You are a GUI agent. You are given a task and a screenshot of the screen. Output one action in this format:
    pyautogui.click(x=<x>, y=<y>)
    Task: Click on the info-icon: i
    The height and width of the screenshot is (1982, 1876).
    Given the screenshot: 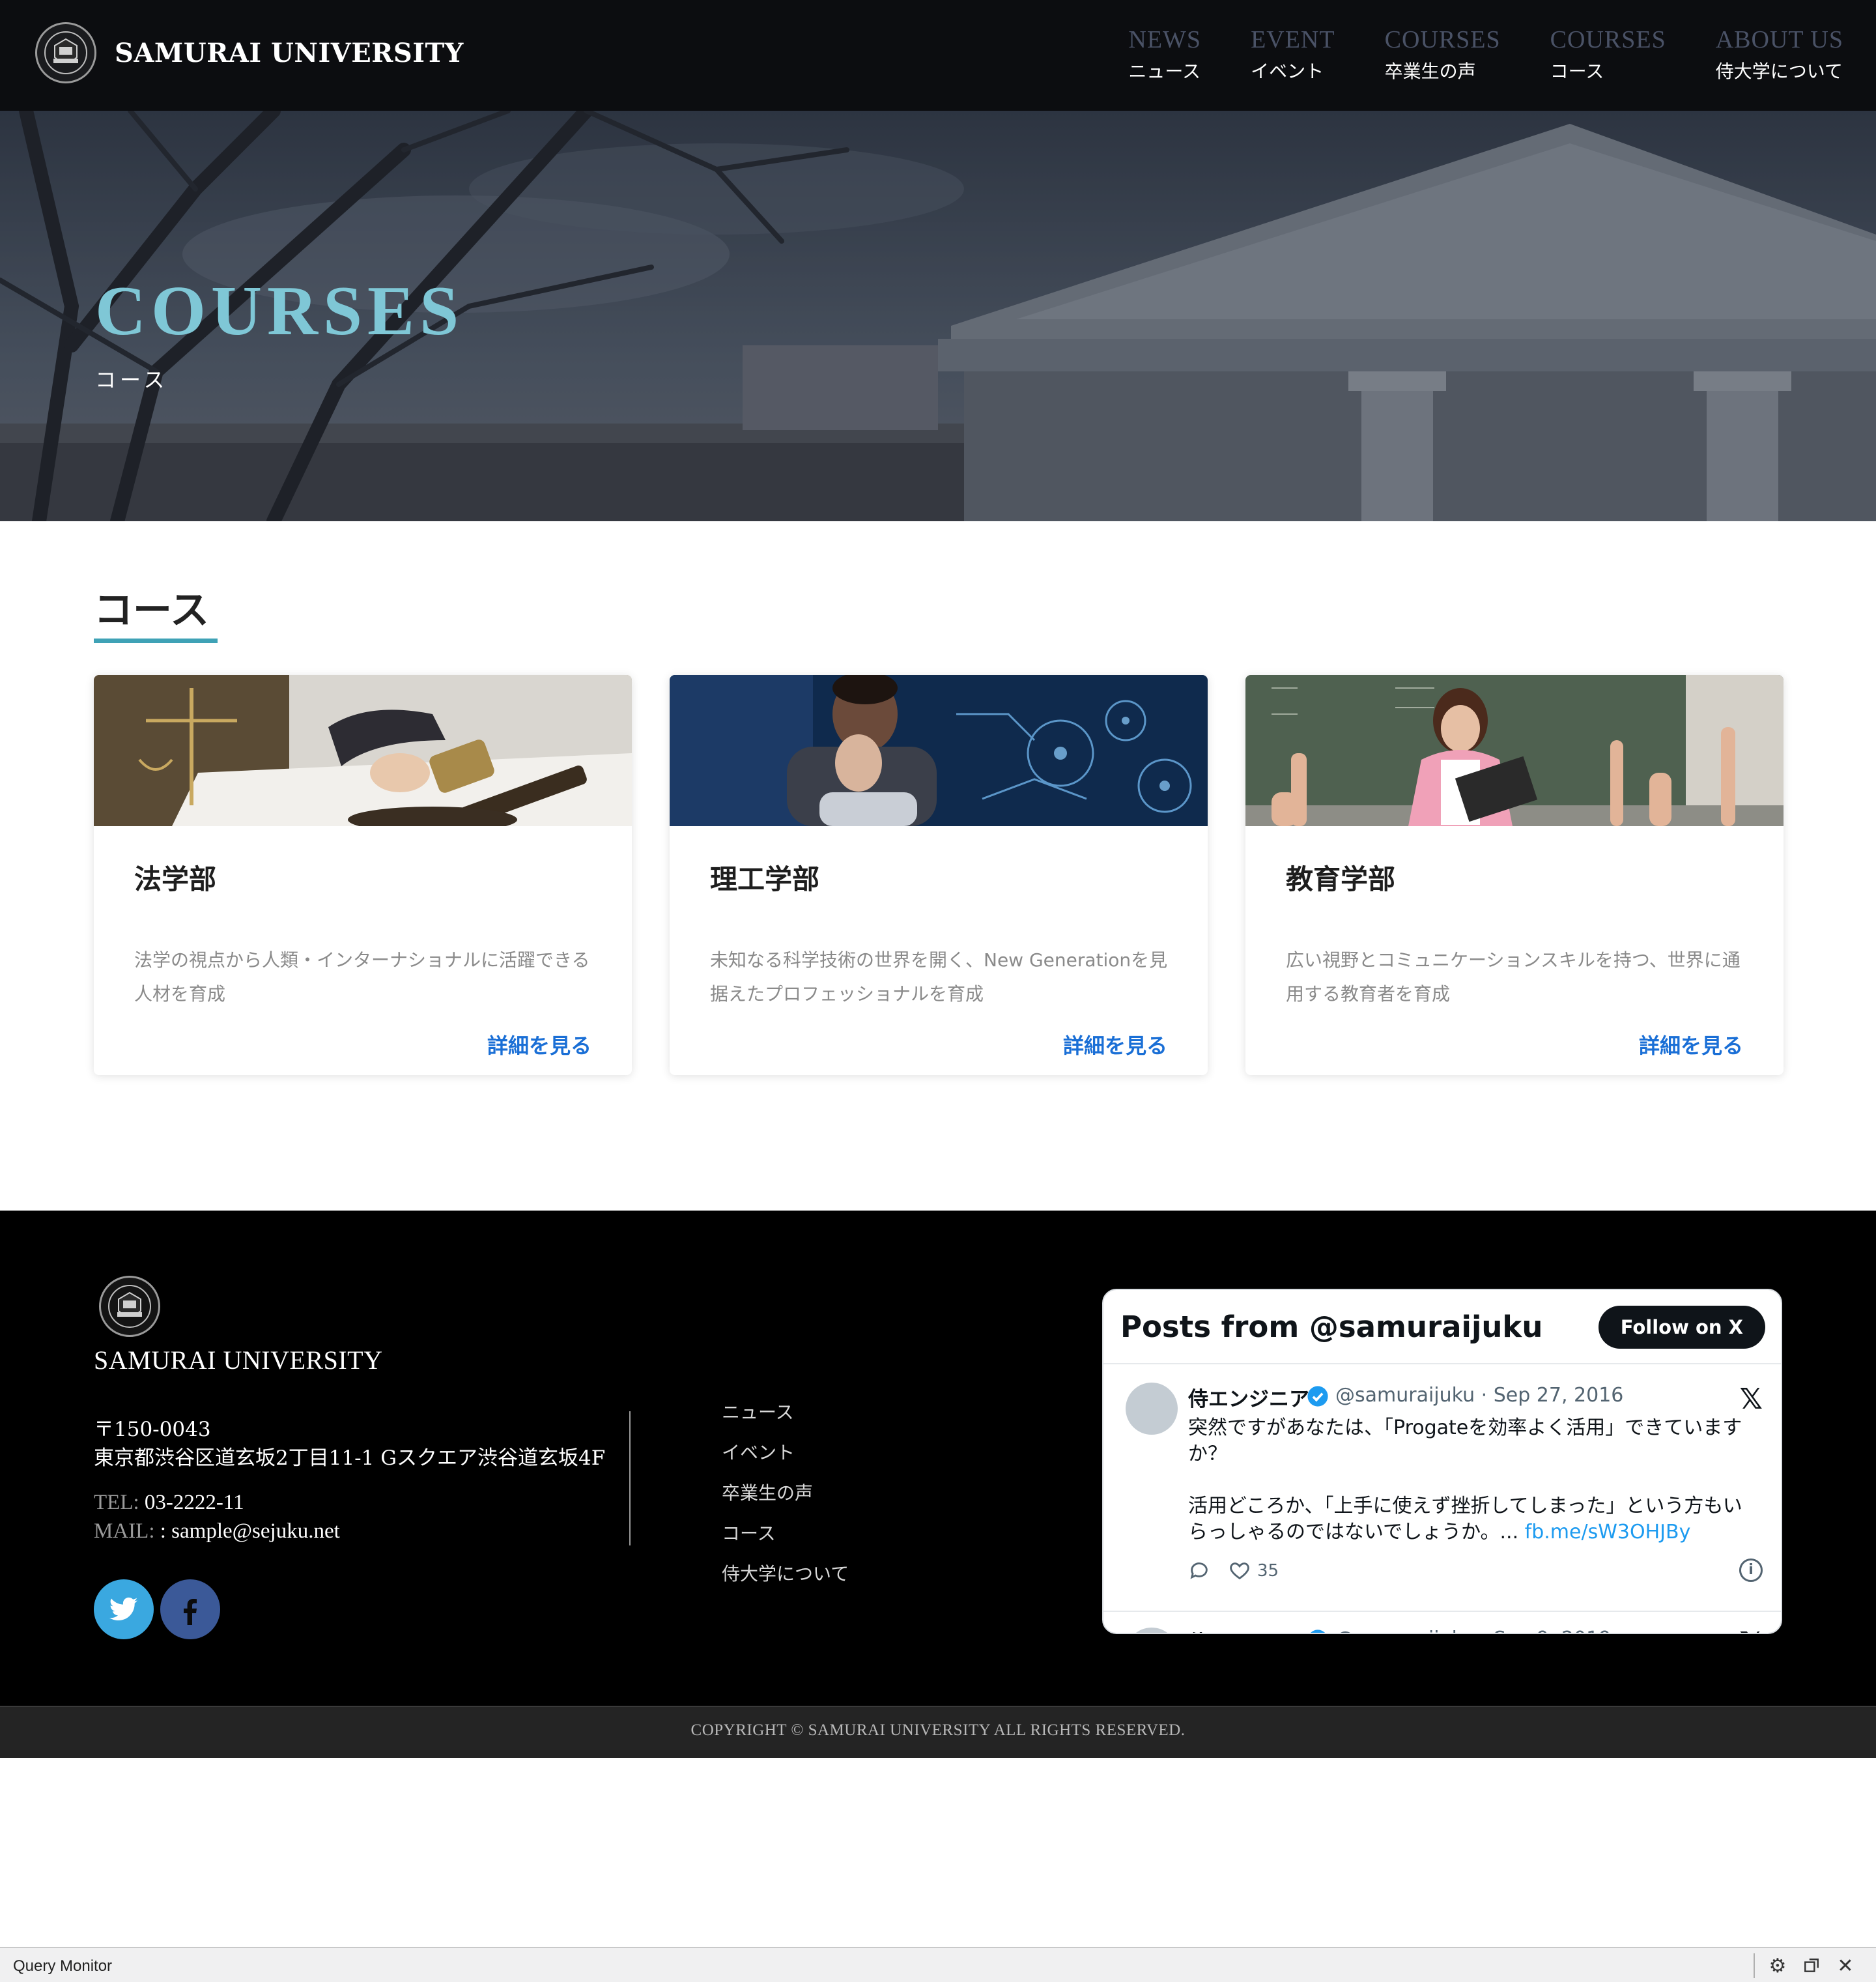 What is the action you would take?
    pyautogui.click(x=1751, y=1570)
    